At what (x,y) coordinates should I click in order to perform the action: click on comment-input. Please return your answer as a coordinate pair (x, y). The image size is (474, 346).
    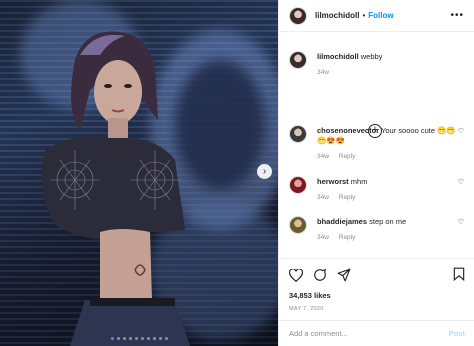
    Looking at the image, I should click on (369, 333).